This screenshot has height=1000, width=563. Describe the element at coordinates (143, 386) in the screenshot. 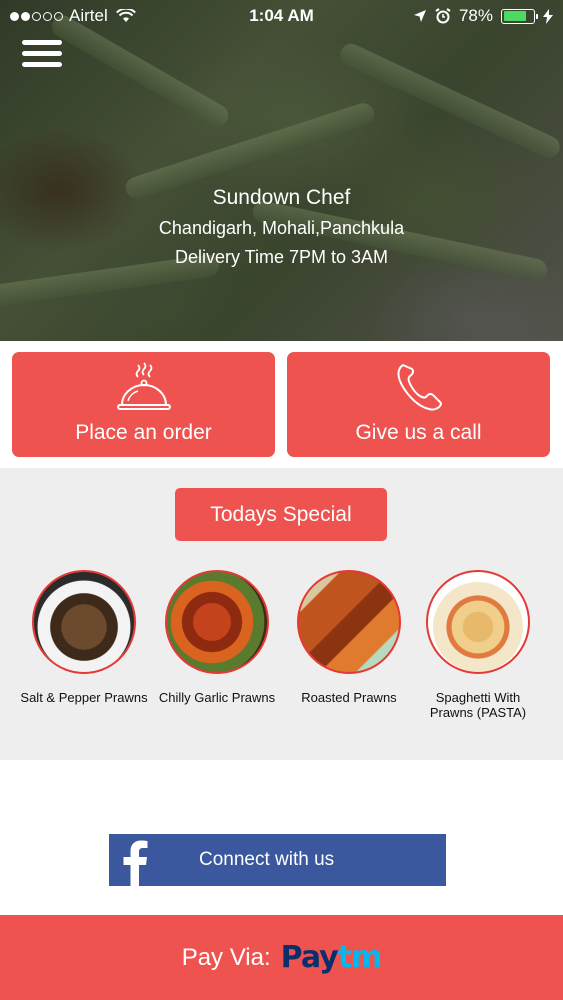

I see `cloche-icon` at that location.